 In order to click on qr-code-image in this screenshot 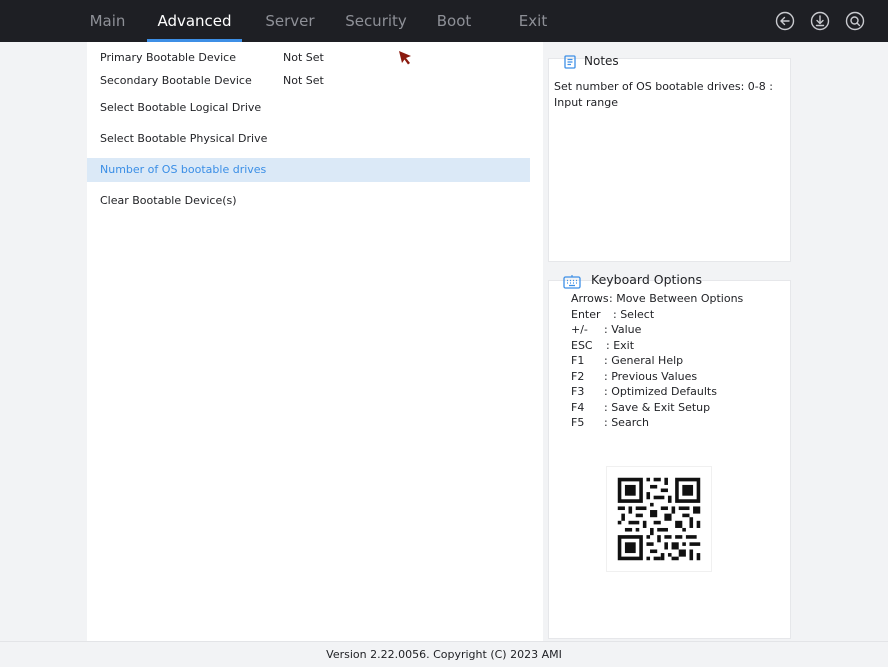, I will do `click(659, 519)`.